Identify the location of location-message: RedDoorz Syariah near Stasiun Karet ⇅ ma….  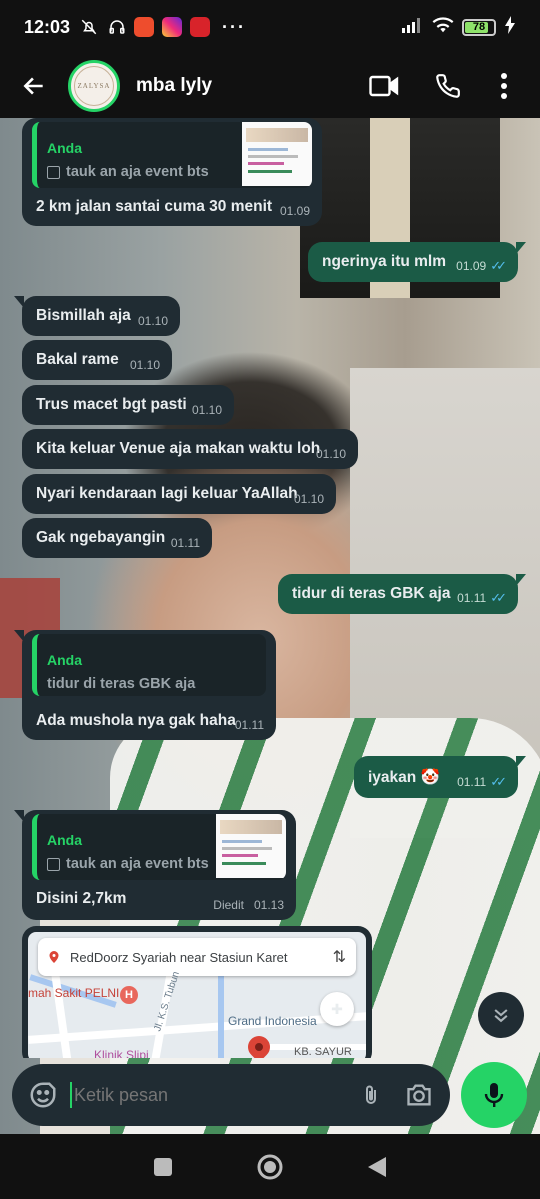
(197, 992).